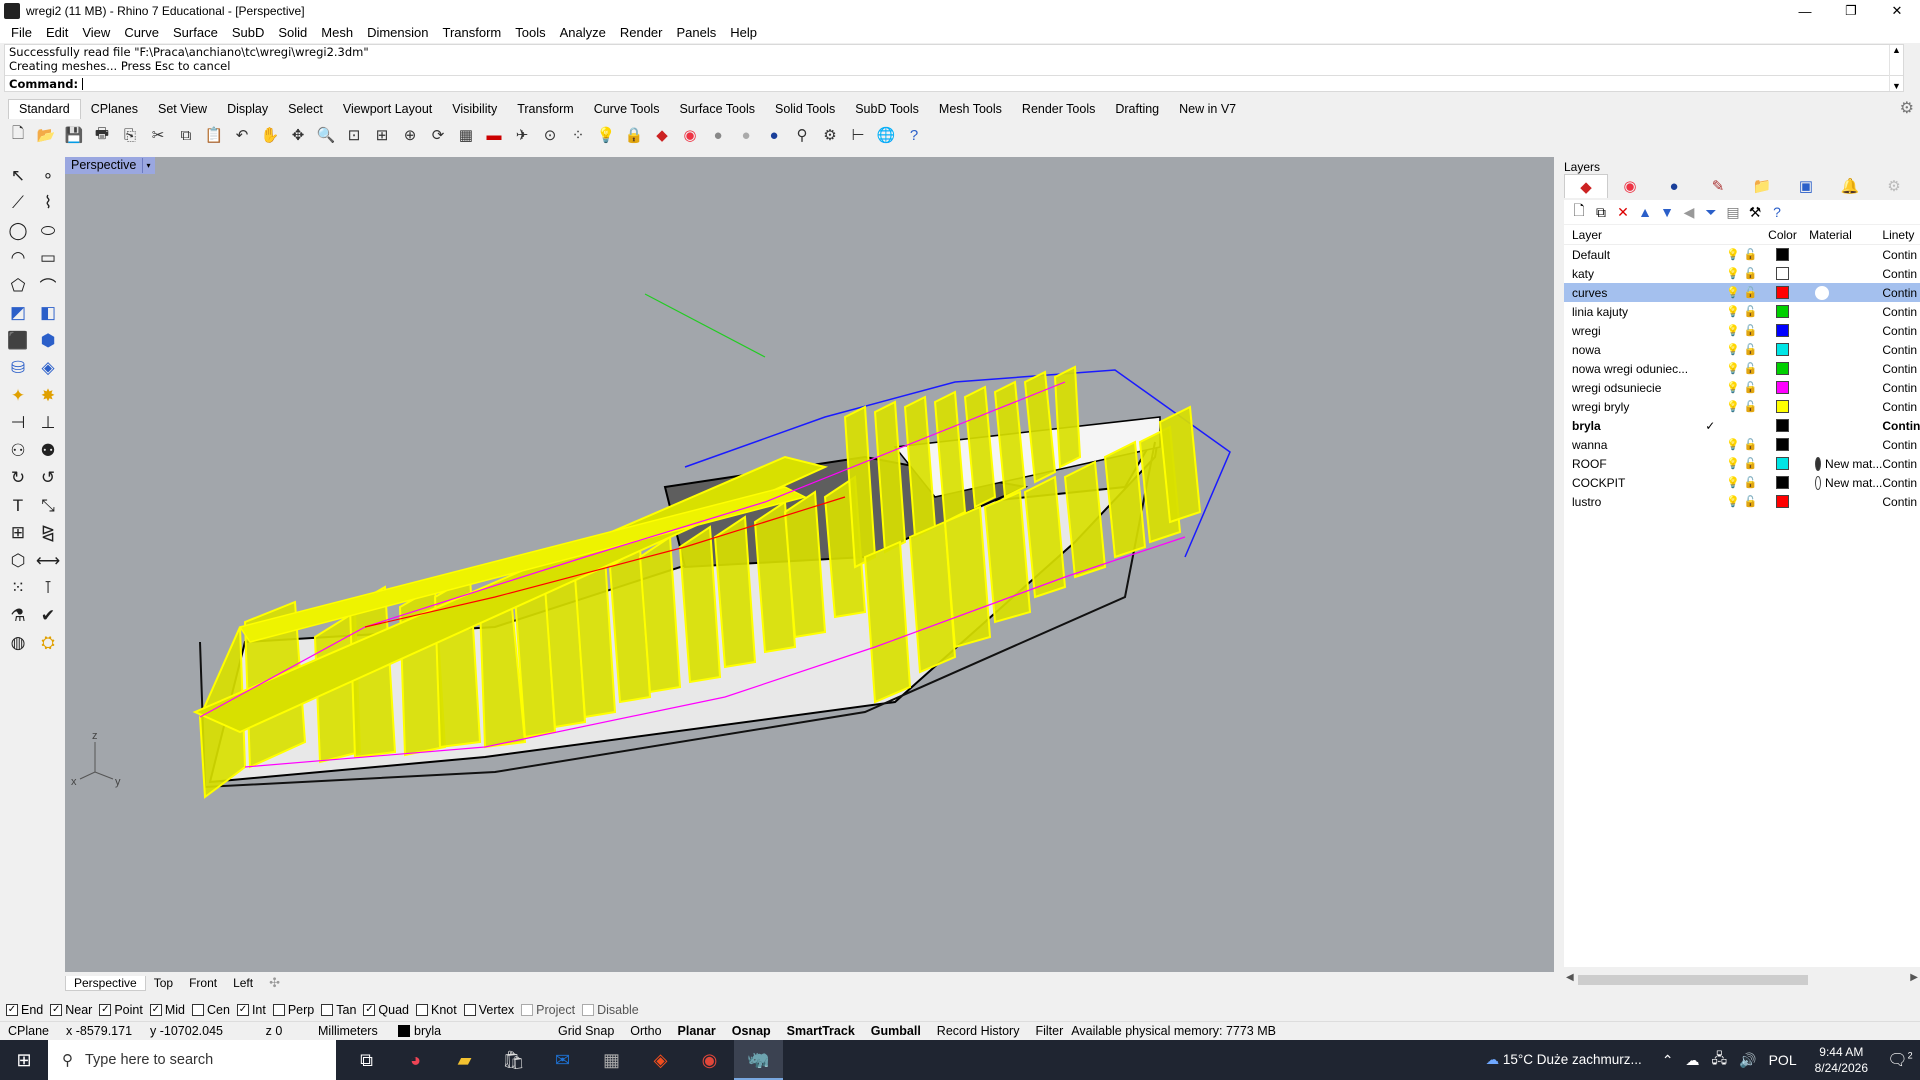  Describe the element at coordinates (326, 135) in the screenshot. I see `zoom-icon: 🔍` at that location.